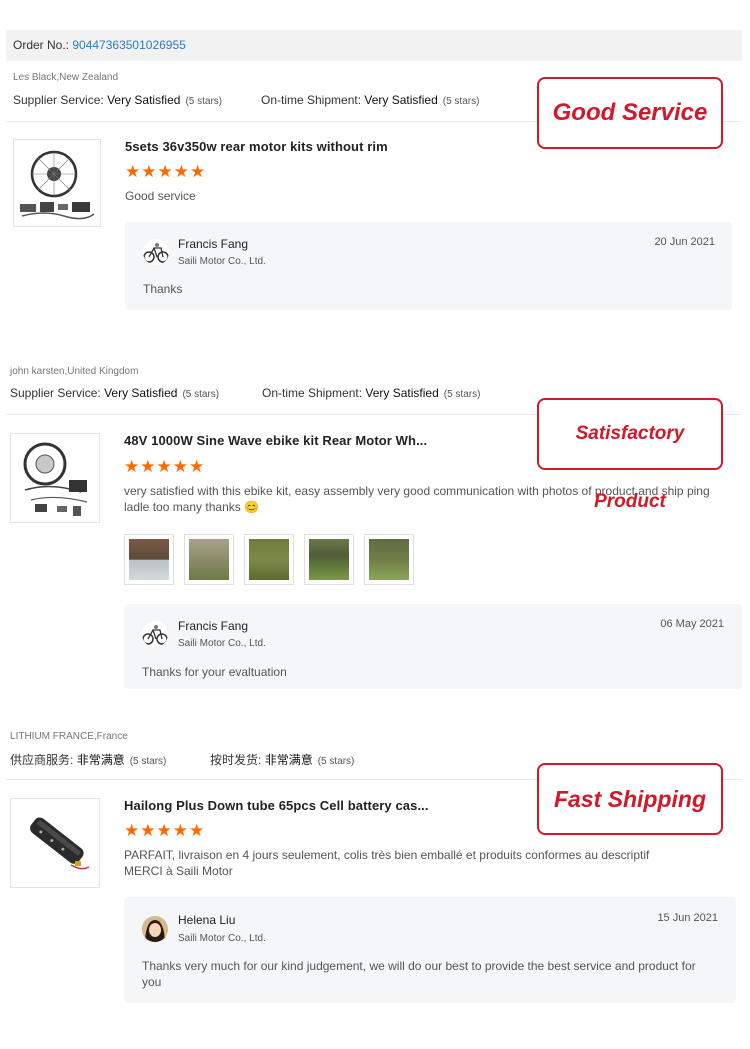 This screenshot has width=750, height=1049. What do you see at coordinates (630, 455) in the screenshot?
I see `highlight-badge: Satisfactory Product` at bounding box center [630, 455].